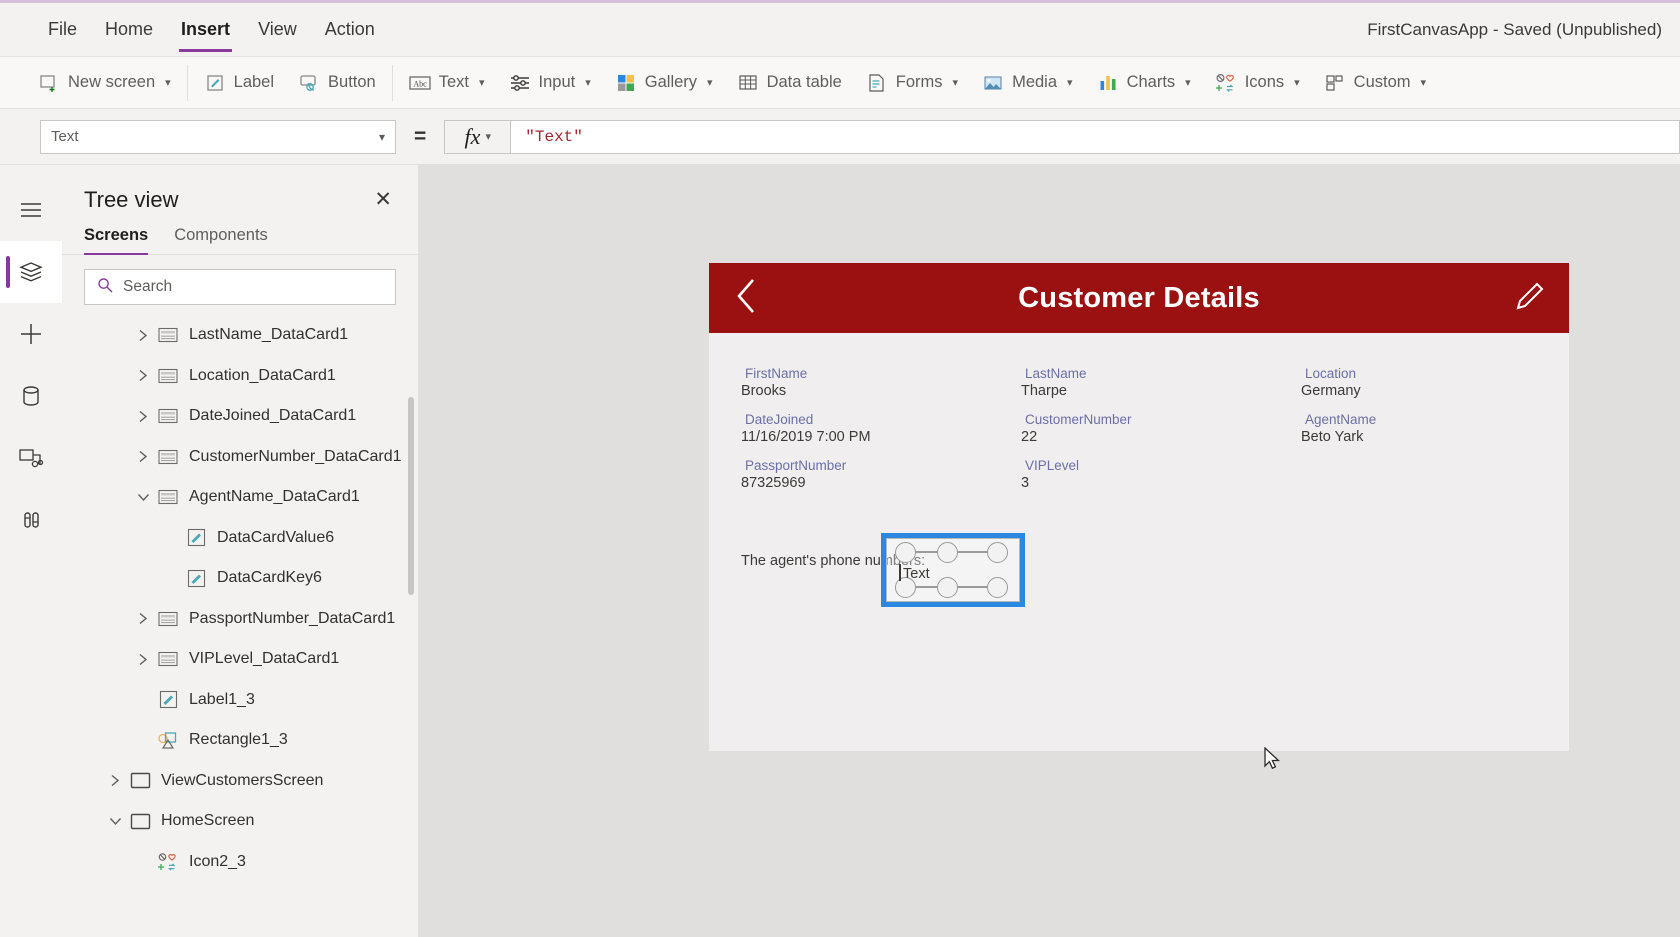 The height and width of the screenshot is (937, 1680). Describe the element at coordinates (31, 396) in the screenshot. I see `data-sources-icon` at that location.